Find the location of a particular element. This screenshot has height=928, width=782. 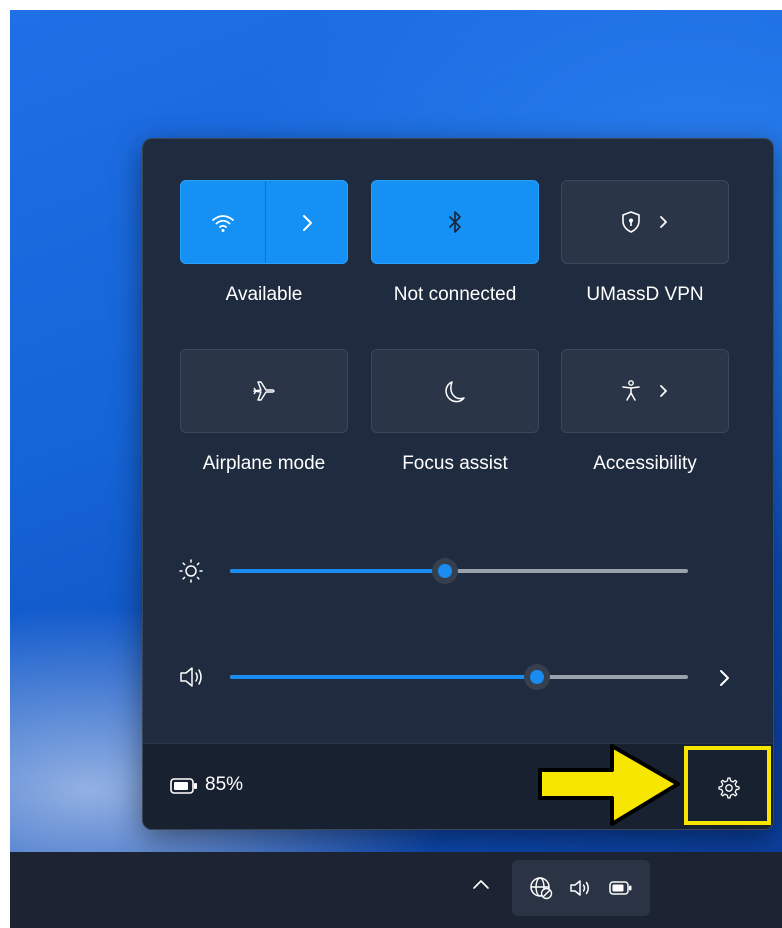

battery-percentage: 85% is located at coordinates (224, 784).